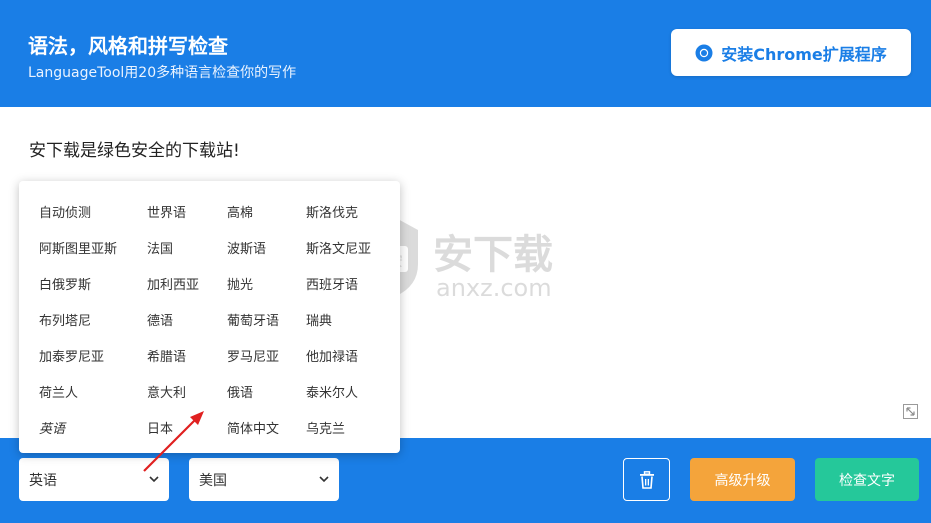  Describe the element at coordinates (240, 391) in the screenshot. I see `language-option: 俄语` at that location.